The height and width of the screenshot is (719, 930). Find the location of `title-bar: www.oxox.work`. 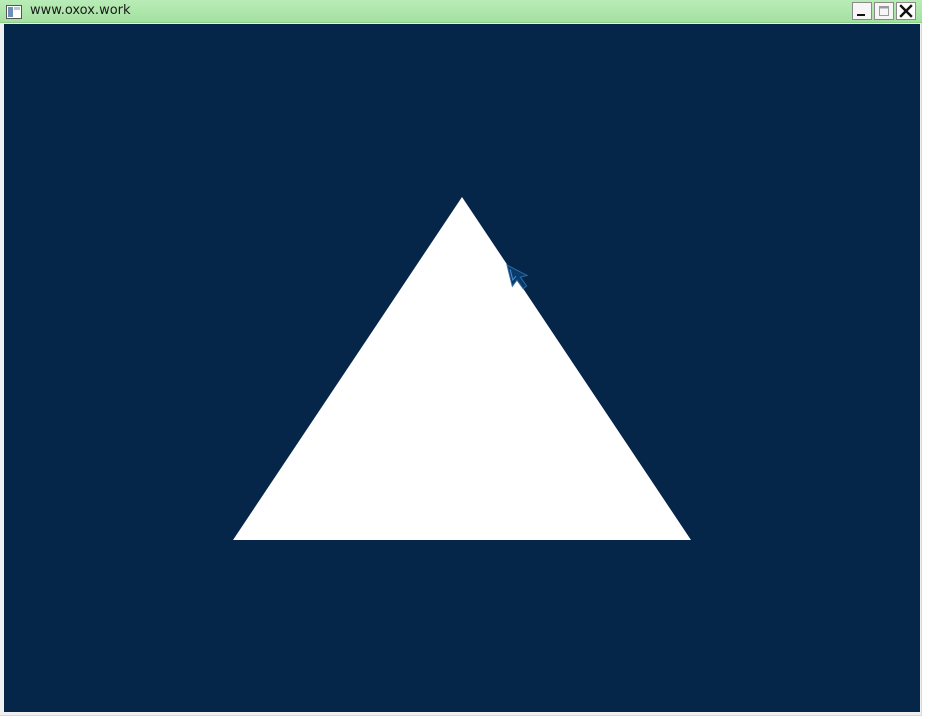

title-bar: www.oxox.work is located at coordinates (461, 11).